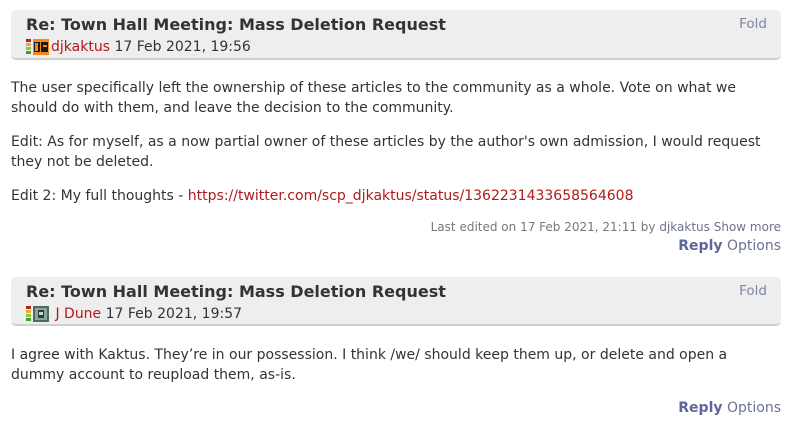 Image resolution: width=799 pixels, height=433 pixels. Describe the element at coordinates (684, 227) in the screenshot. I see `edited-by-link: djkaktus` at that location.